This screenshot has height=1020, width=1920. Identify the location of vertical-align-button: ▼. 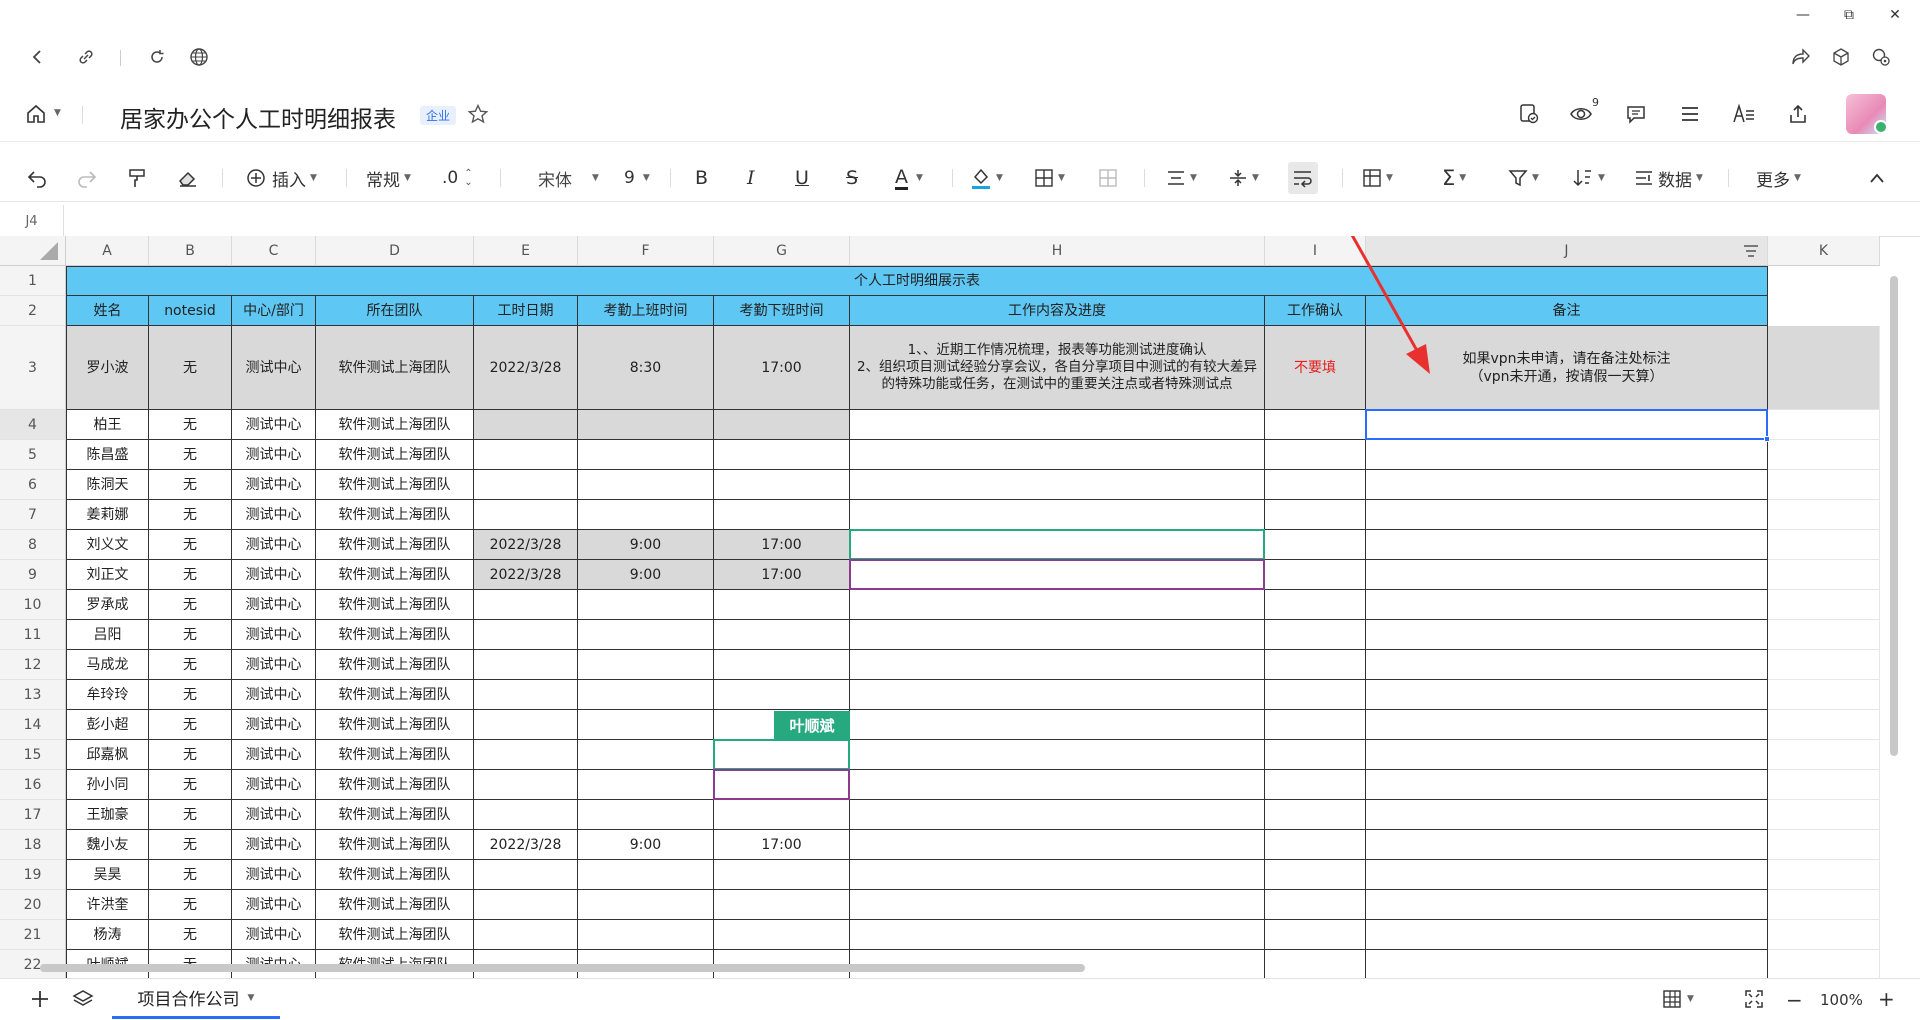
(1243, 178).